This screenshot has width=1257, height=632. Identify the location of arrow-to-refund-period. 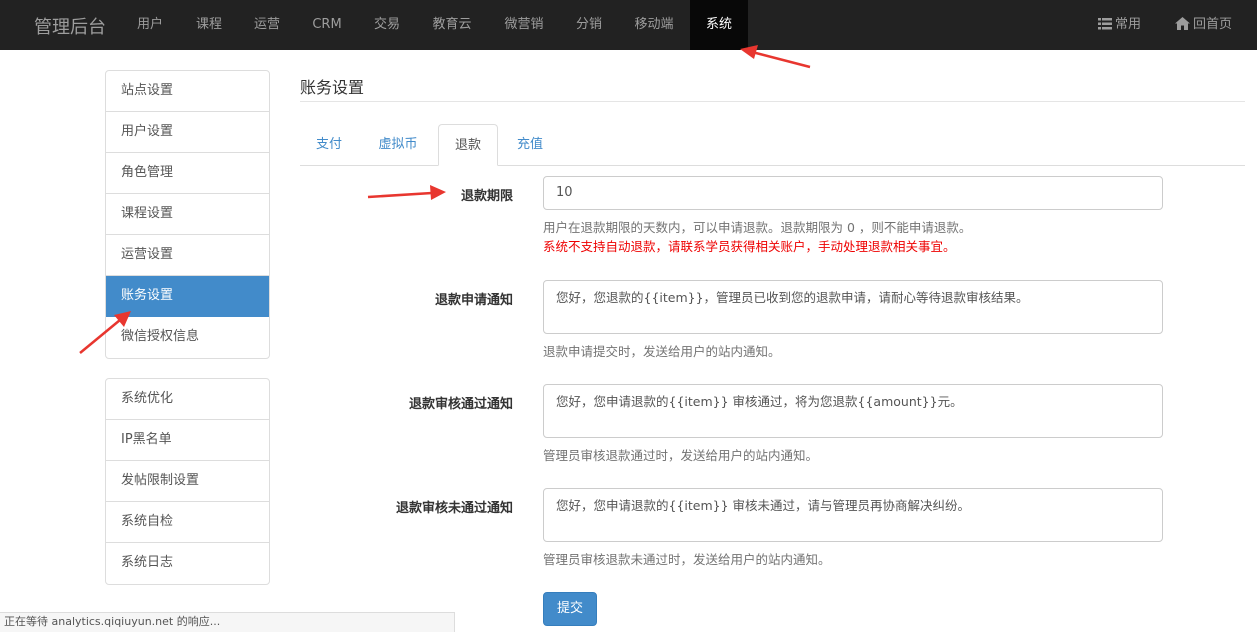
(406, 192).